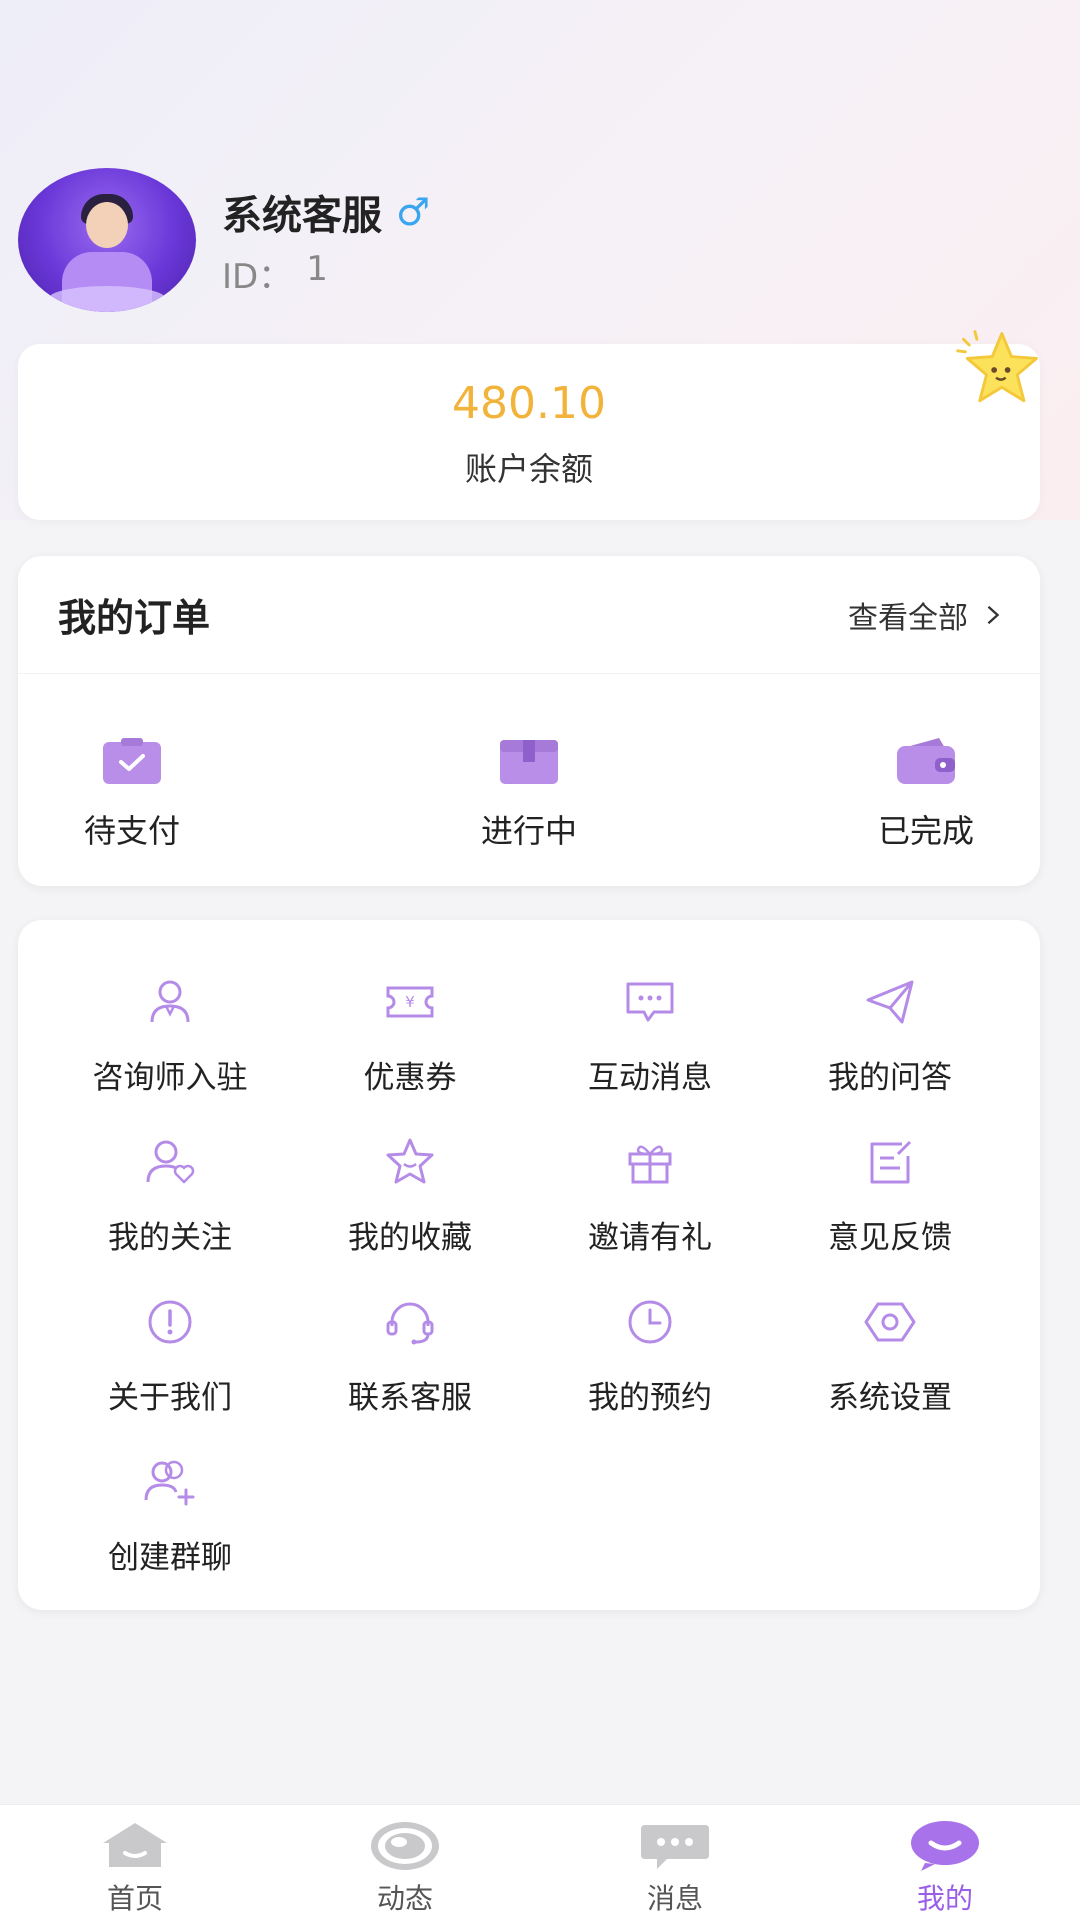 This screenshot has width=1080, height=1920. I want to click on tab-messages: 消息, so click(675, 1862).